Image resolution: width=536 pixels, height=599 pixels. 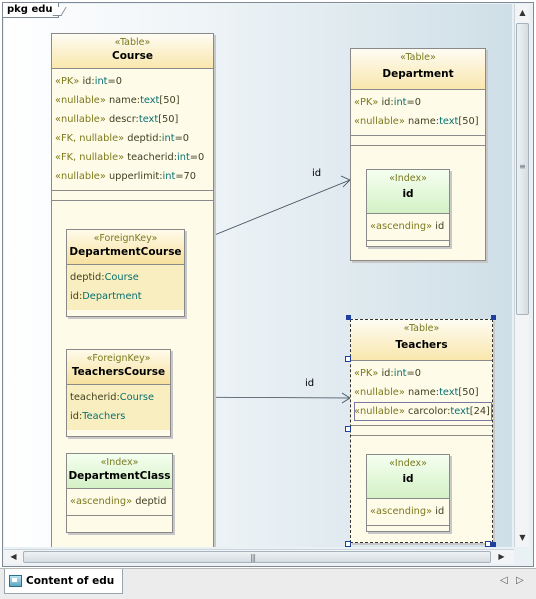 I want to click on table-department-attributes: «PK» id:int=0 «nullable» name:text[50], so click(x=418, y=113).